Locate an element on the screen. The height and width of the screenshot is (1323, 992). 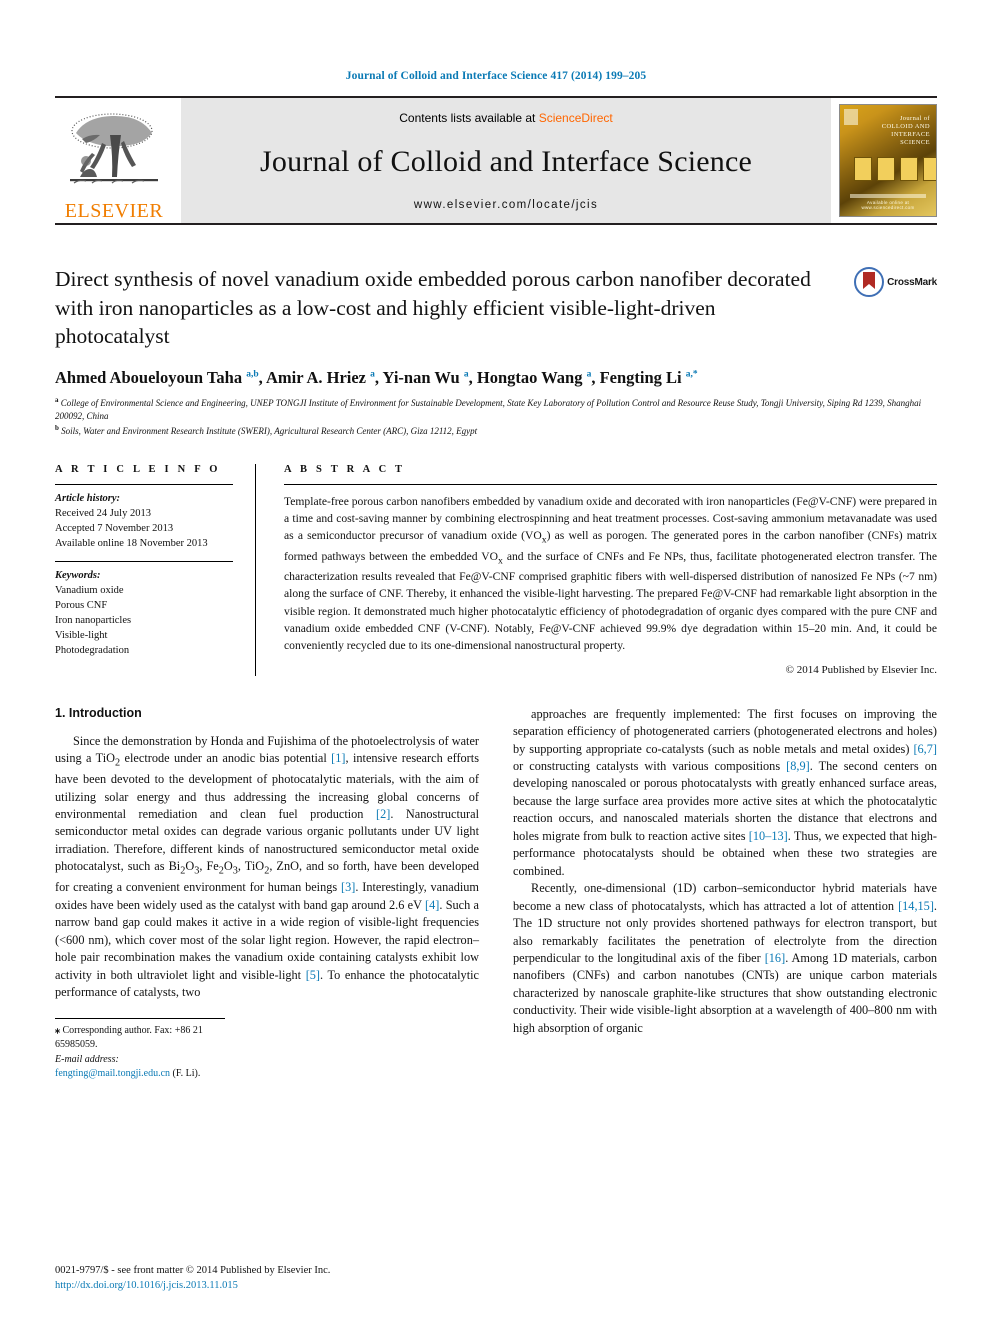
keyword-item: Porous CNF is located at coordinates (81, 605).